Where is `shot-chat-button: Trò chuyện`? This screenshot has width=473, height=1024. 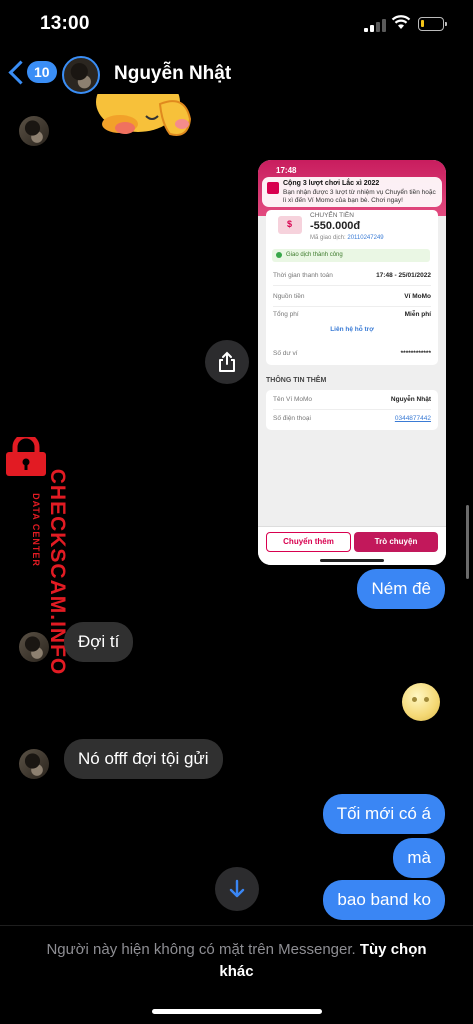
shot-chat-button: Trò chuyện is located at coordinates (396, 542).